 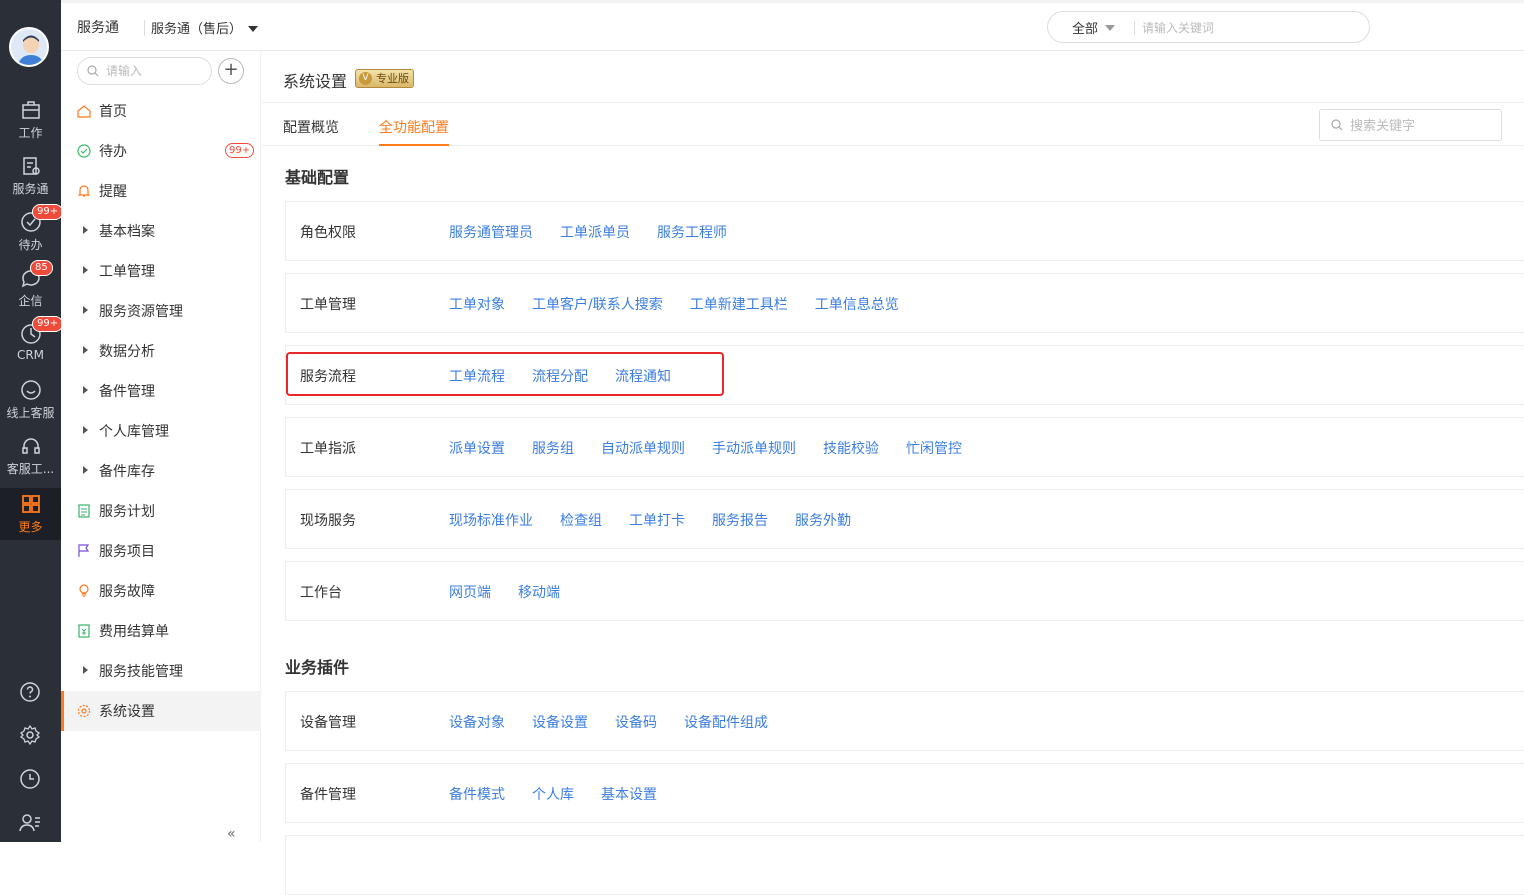 I want to click on keyword-search-input, so click(x=1420, y=126).